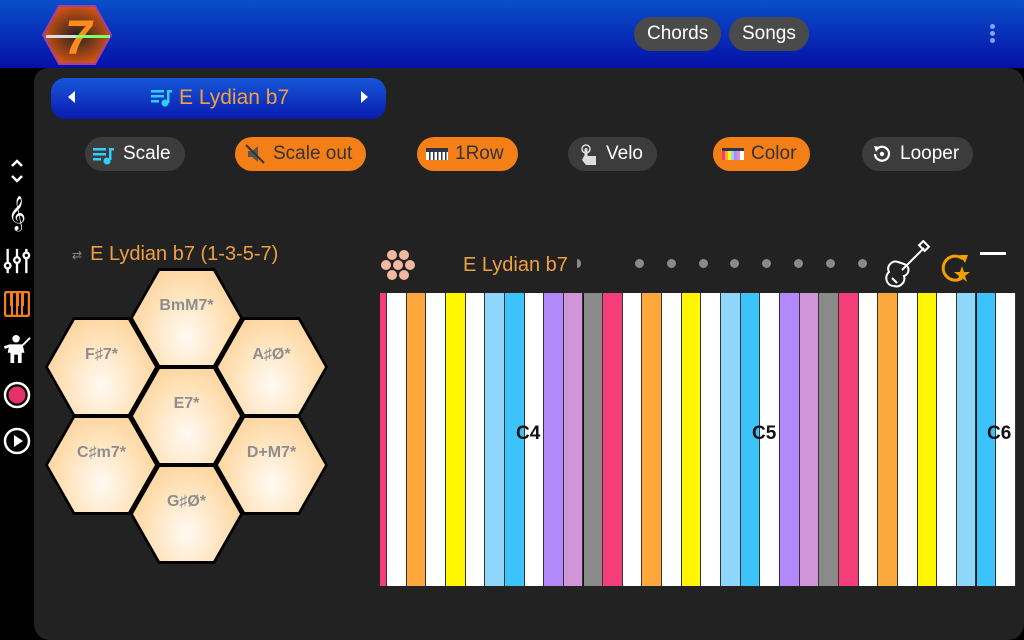 The image size is (1024, 640). Describe the element at coordinates (906, 268) in the screenshot. I see `guitar-icon` at that location.